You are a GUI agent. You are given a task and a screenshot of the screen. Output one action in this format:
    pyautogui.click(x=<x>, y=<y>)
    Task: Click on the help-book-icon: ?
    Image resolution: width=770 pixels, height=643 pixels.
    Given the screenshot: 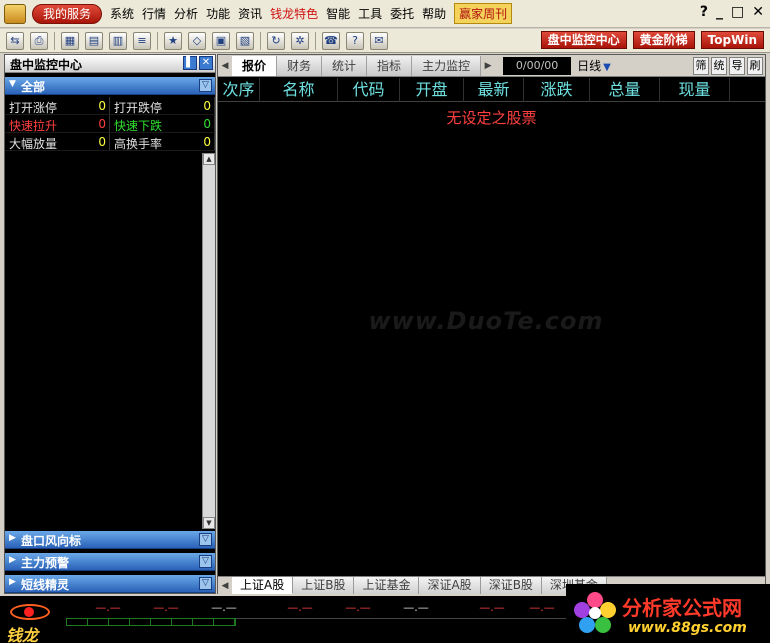 What is the action you would take?
    pyautogui.click(x=355, y=40)
    